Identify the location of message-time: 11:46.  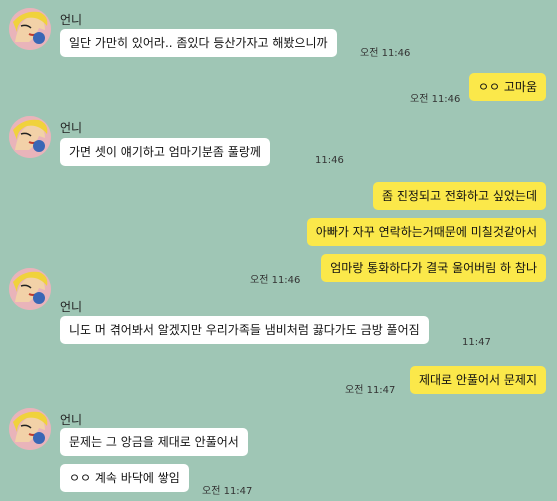
(329, 160).